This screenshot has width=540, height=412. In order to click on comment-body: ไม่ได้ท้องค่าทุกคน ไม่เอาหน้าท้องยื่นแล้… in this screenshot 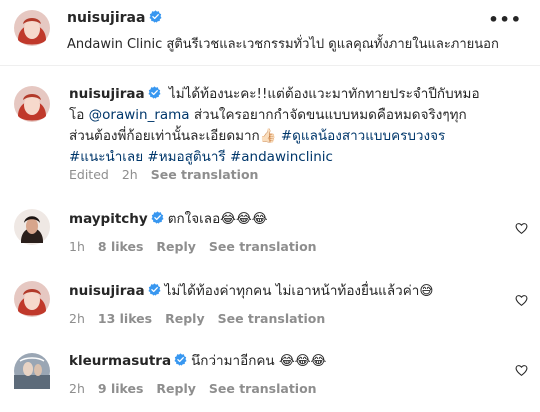, I will do `click(299, 291)`.